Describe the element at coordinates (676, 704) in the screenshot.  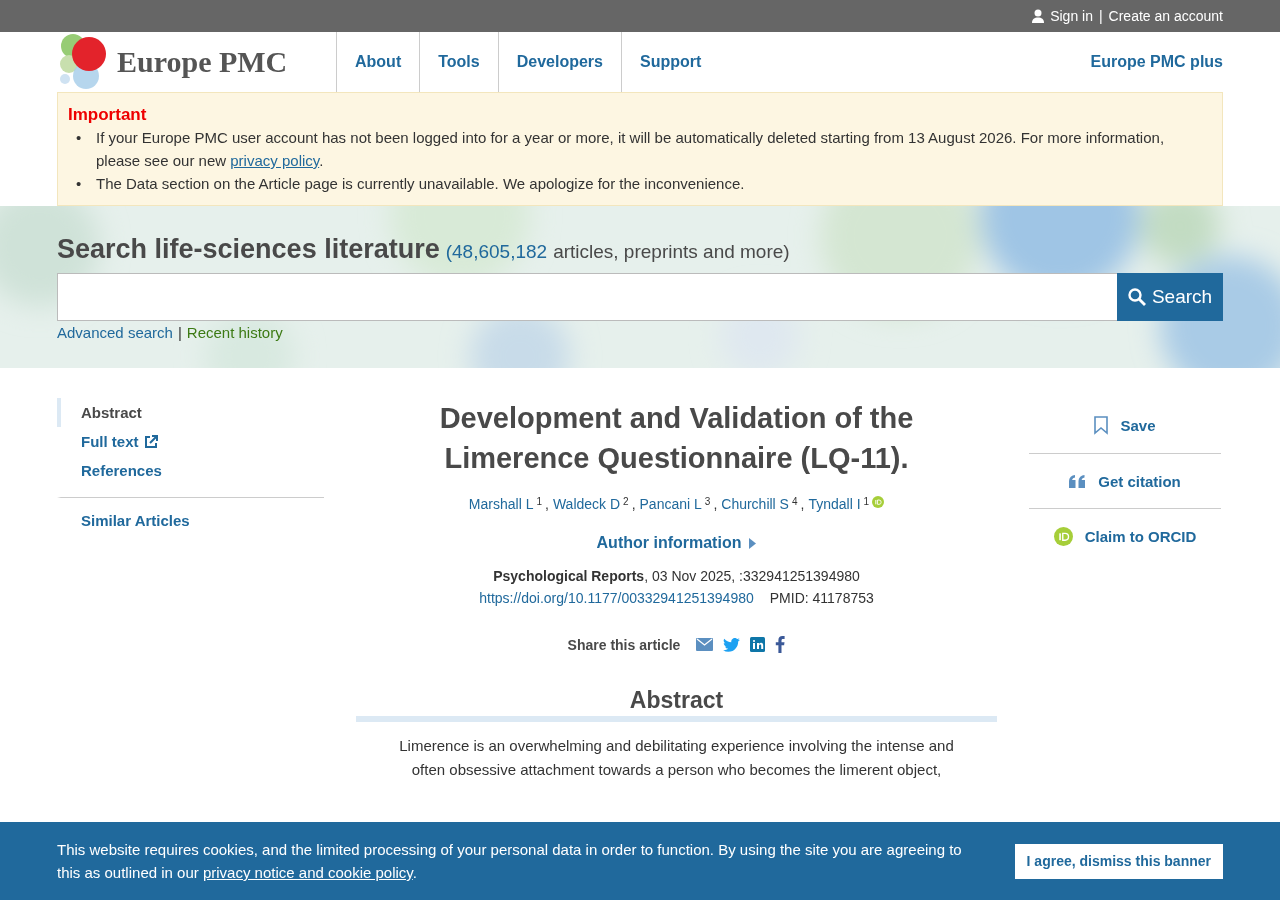
I see `abstract-heading: Abstract` at that location.